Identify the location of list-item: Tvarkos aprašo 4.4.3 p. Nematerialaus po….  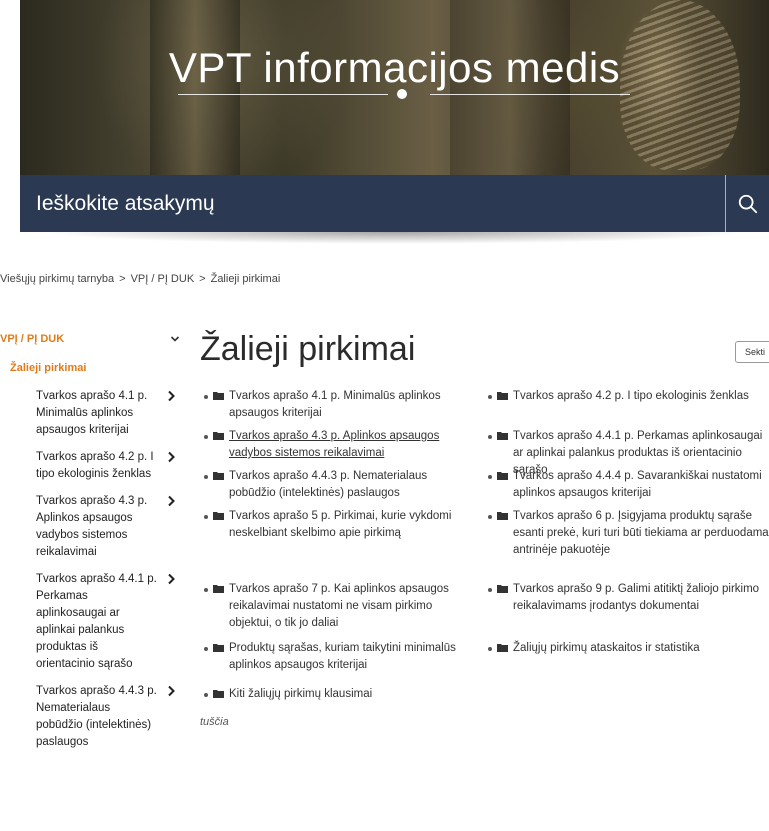
(338, 488).